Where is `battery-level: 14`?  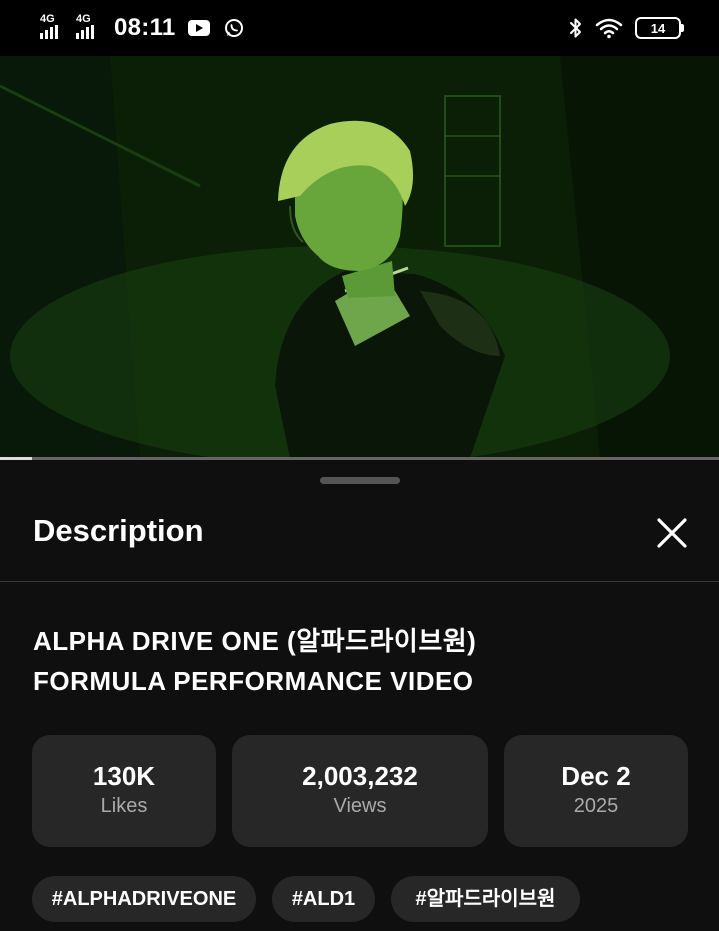
battery-level: 14 is located at coordinates (658, 28).